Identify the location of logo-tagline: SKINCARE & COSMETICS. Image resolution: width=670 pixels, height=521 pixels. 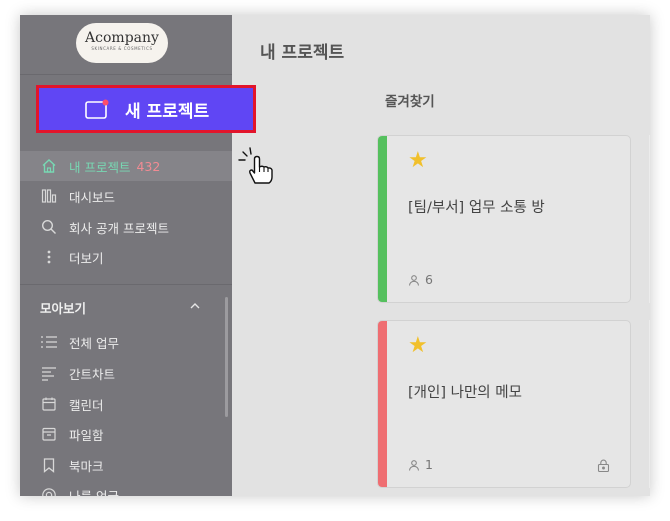
(122, 48).